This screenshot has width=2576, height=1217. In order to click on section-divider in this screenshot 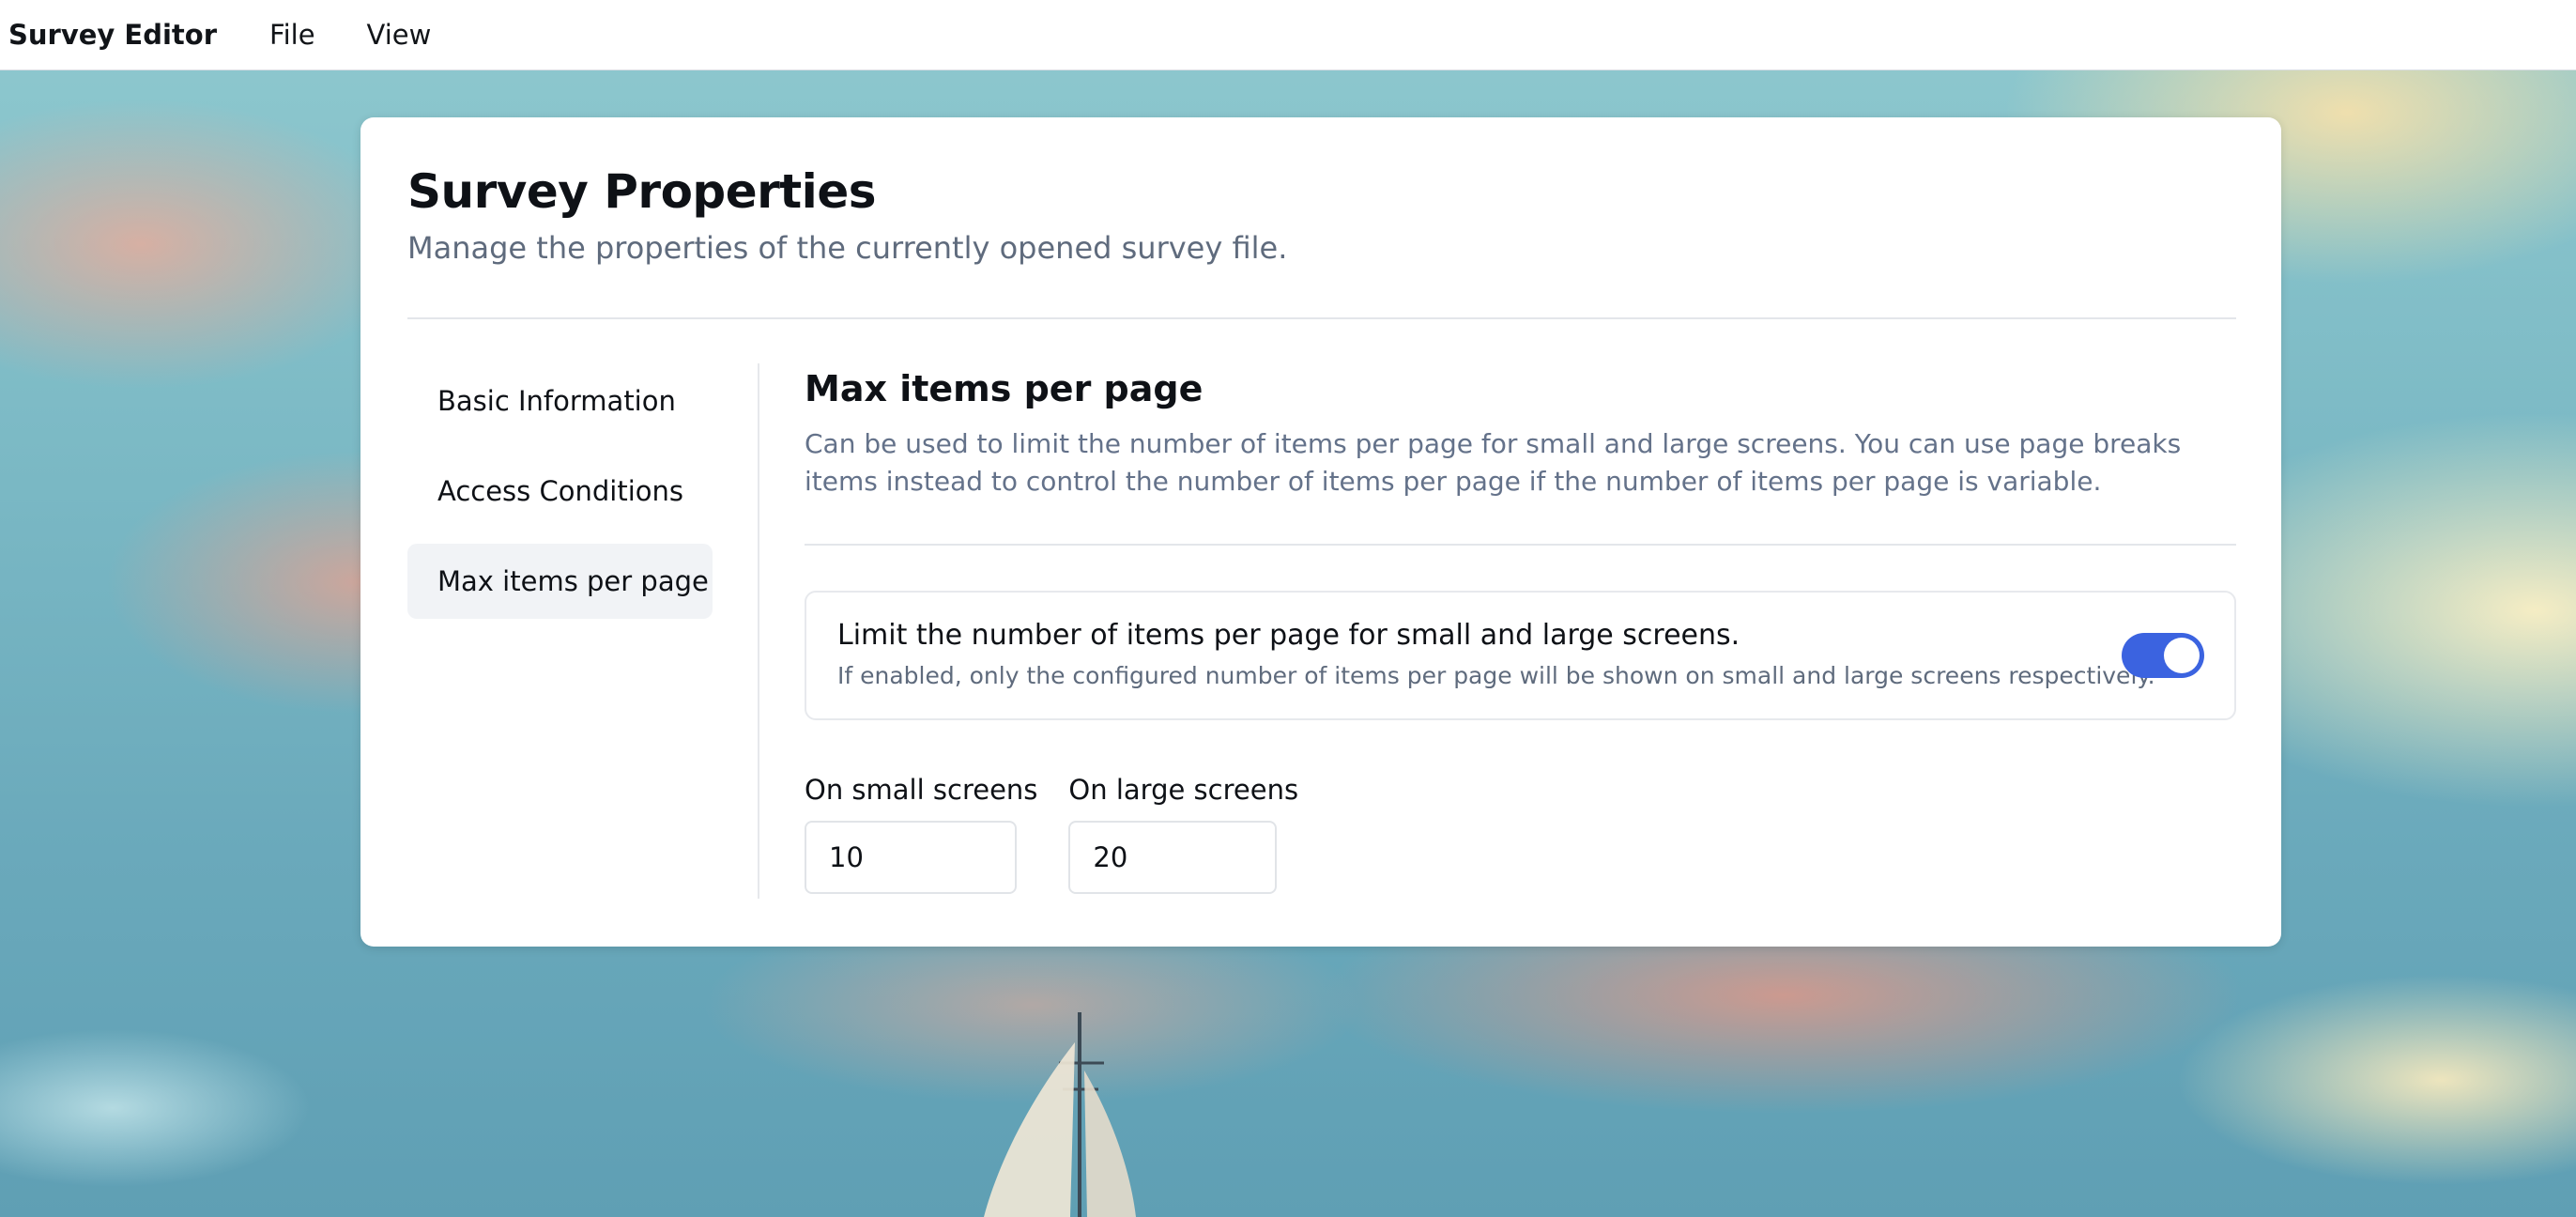, I will do `click(1521, 545)`.